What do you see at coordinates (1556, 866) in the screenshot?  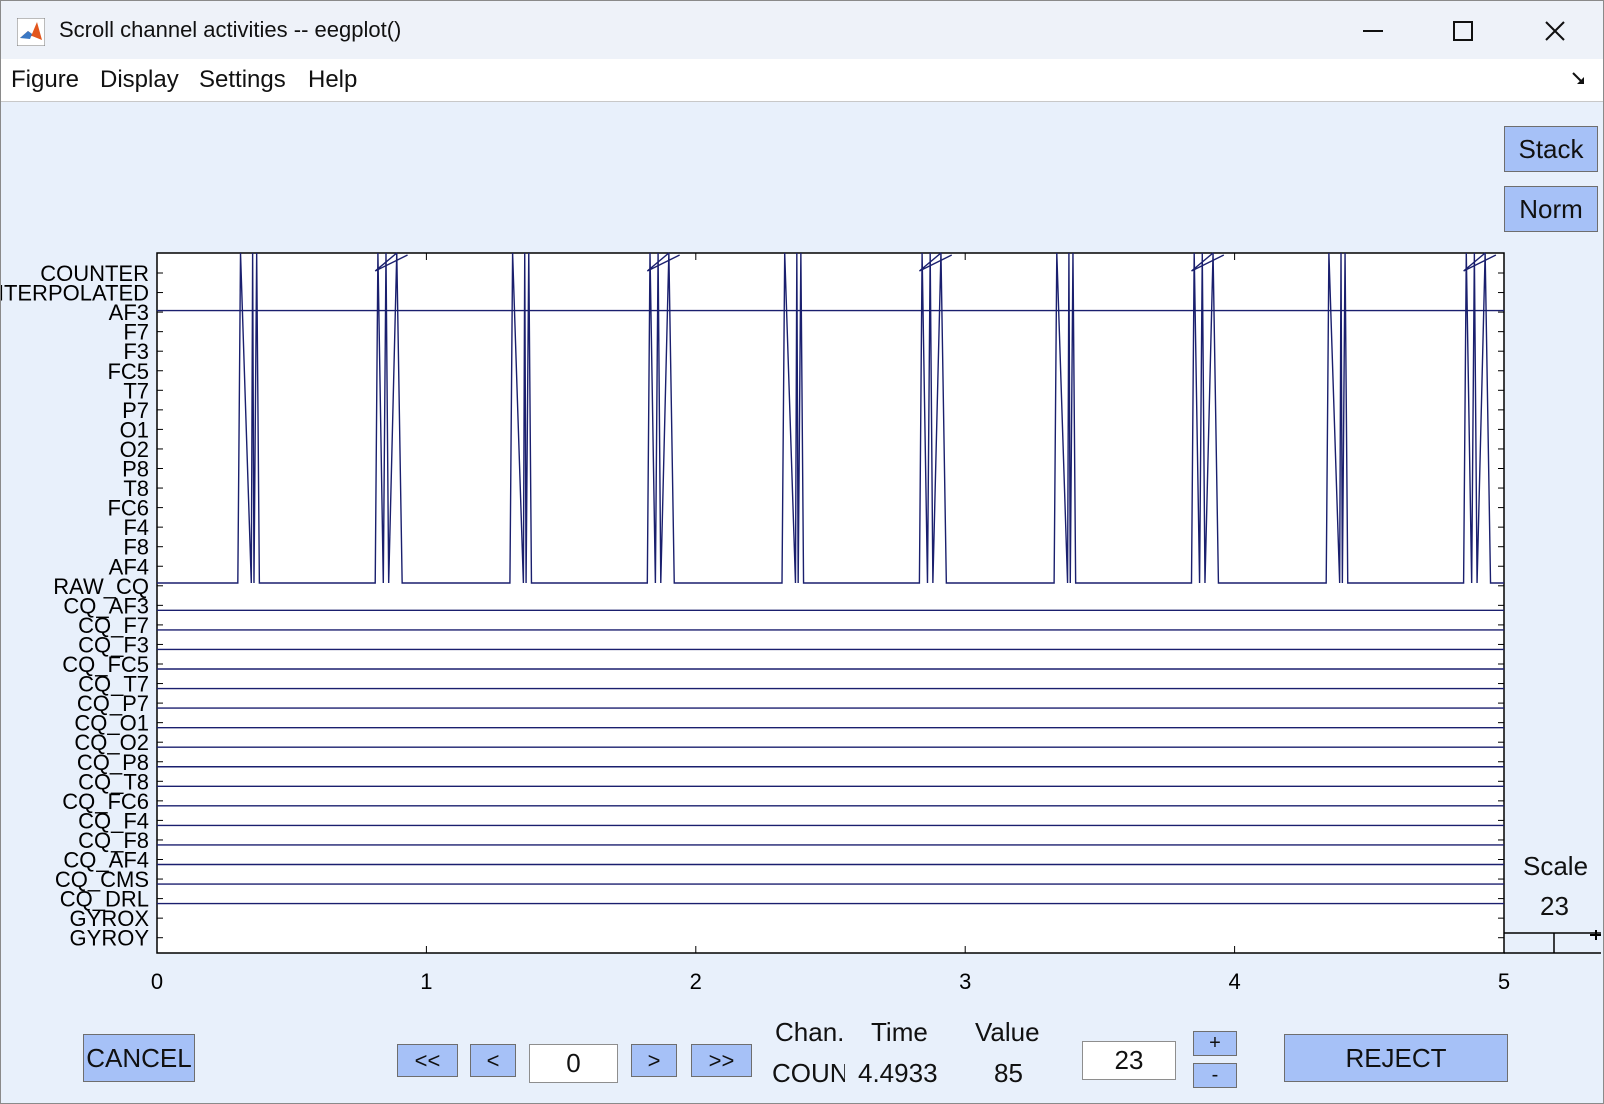 I see `scale-label: Scale` at bounding box center [1556, 866].